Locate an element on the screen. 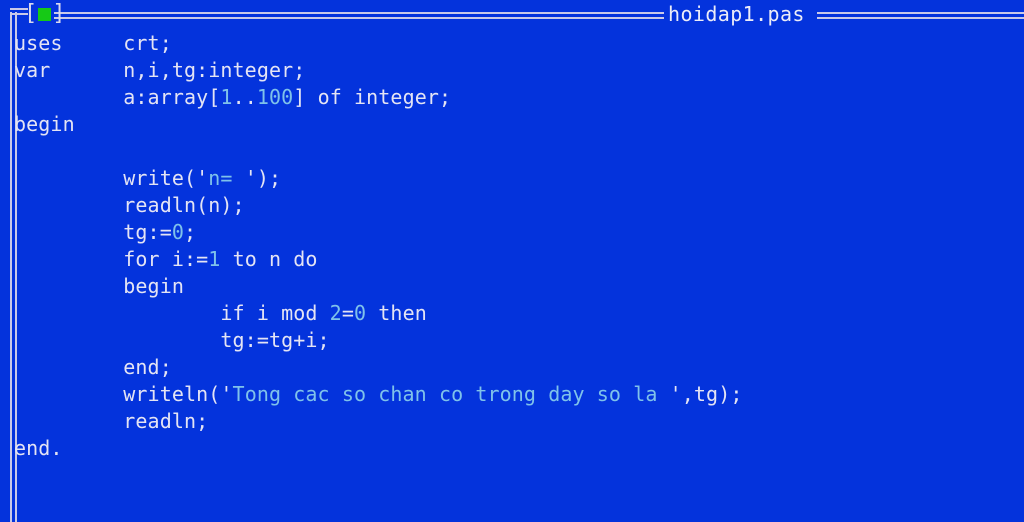 The width and height of the screenshot is (1024, 522). title-rule-left is located at coordinates (359, 15).